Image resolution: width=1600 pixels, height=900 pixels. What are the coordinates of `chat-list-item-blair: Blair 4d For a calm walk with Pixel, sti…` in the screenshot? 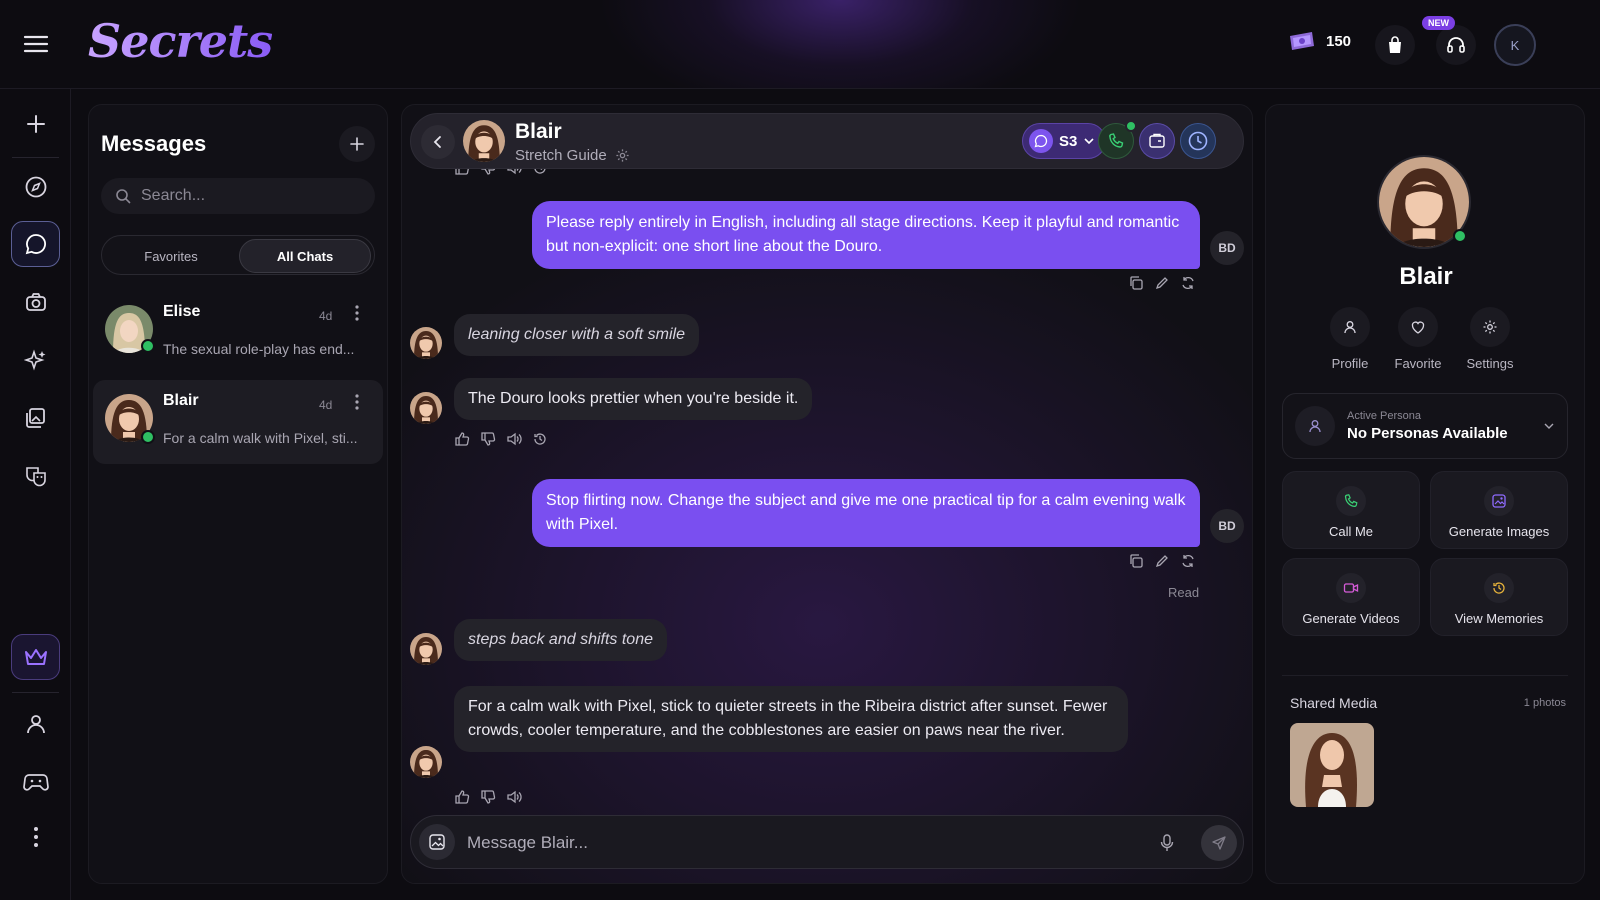 It's located at (238, 422).